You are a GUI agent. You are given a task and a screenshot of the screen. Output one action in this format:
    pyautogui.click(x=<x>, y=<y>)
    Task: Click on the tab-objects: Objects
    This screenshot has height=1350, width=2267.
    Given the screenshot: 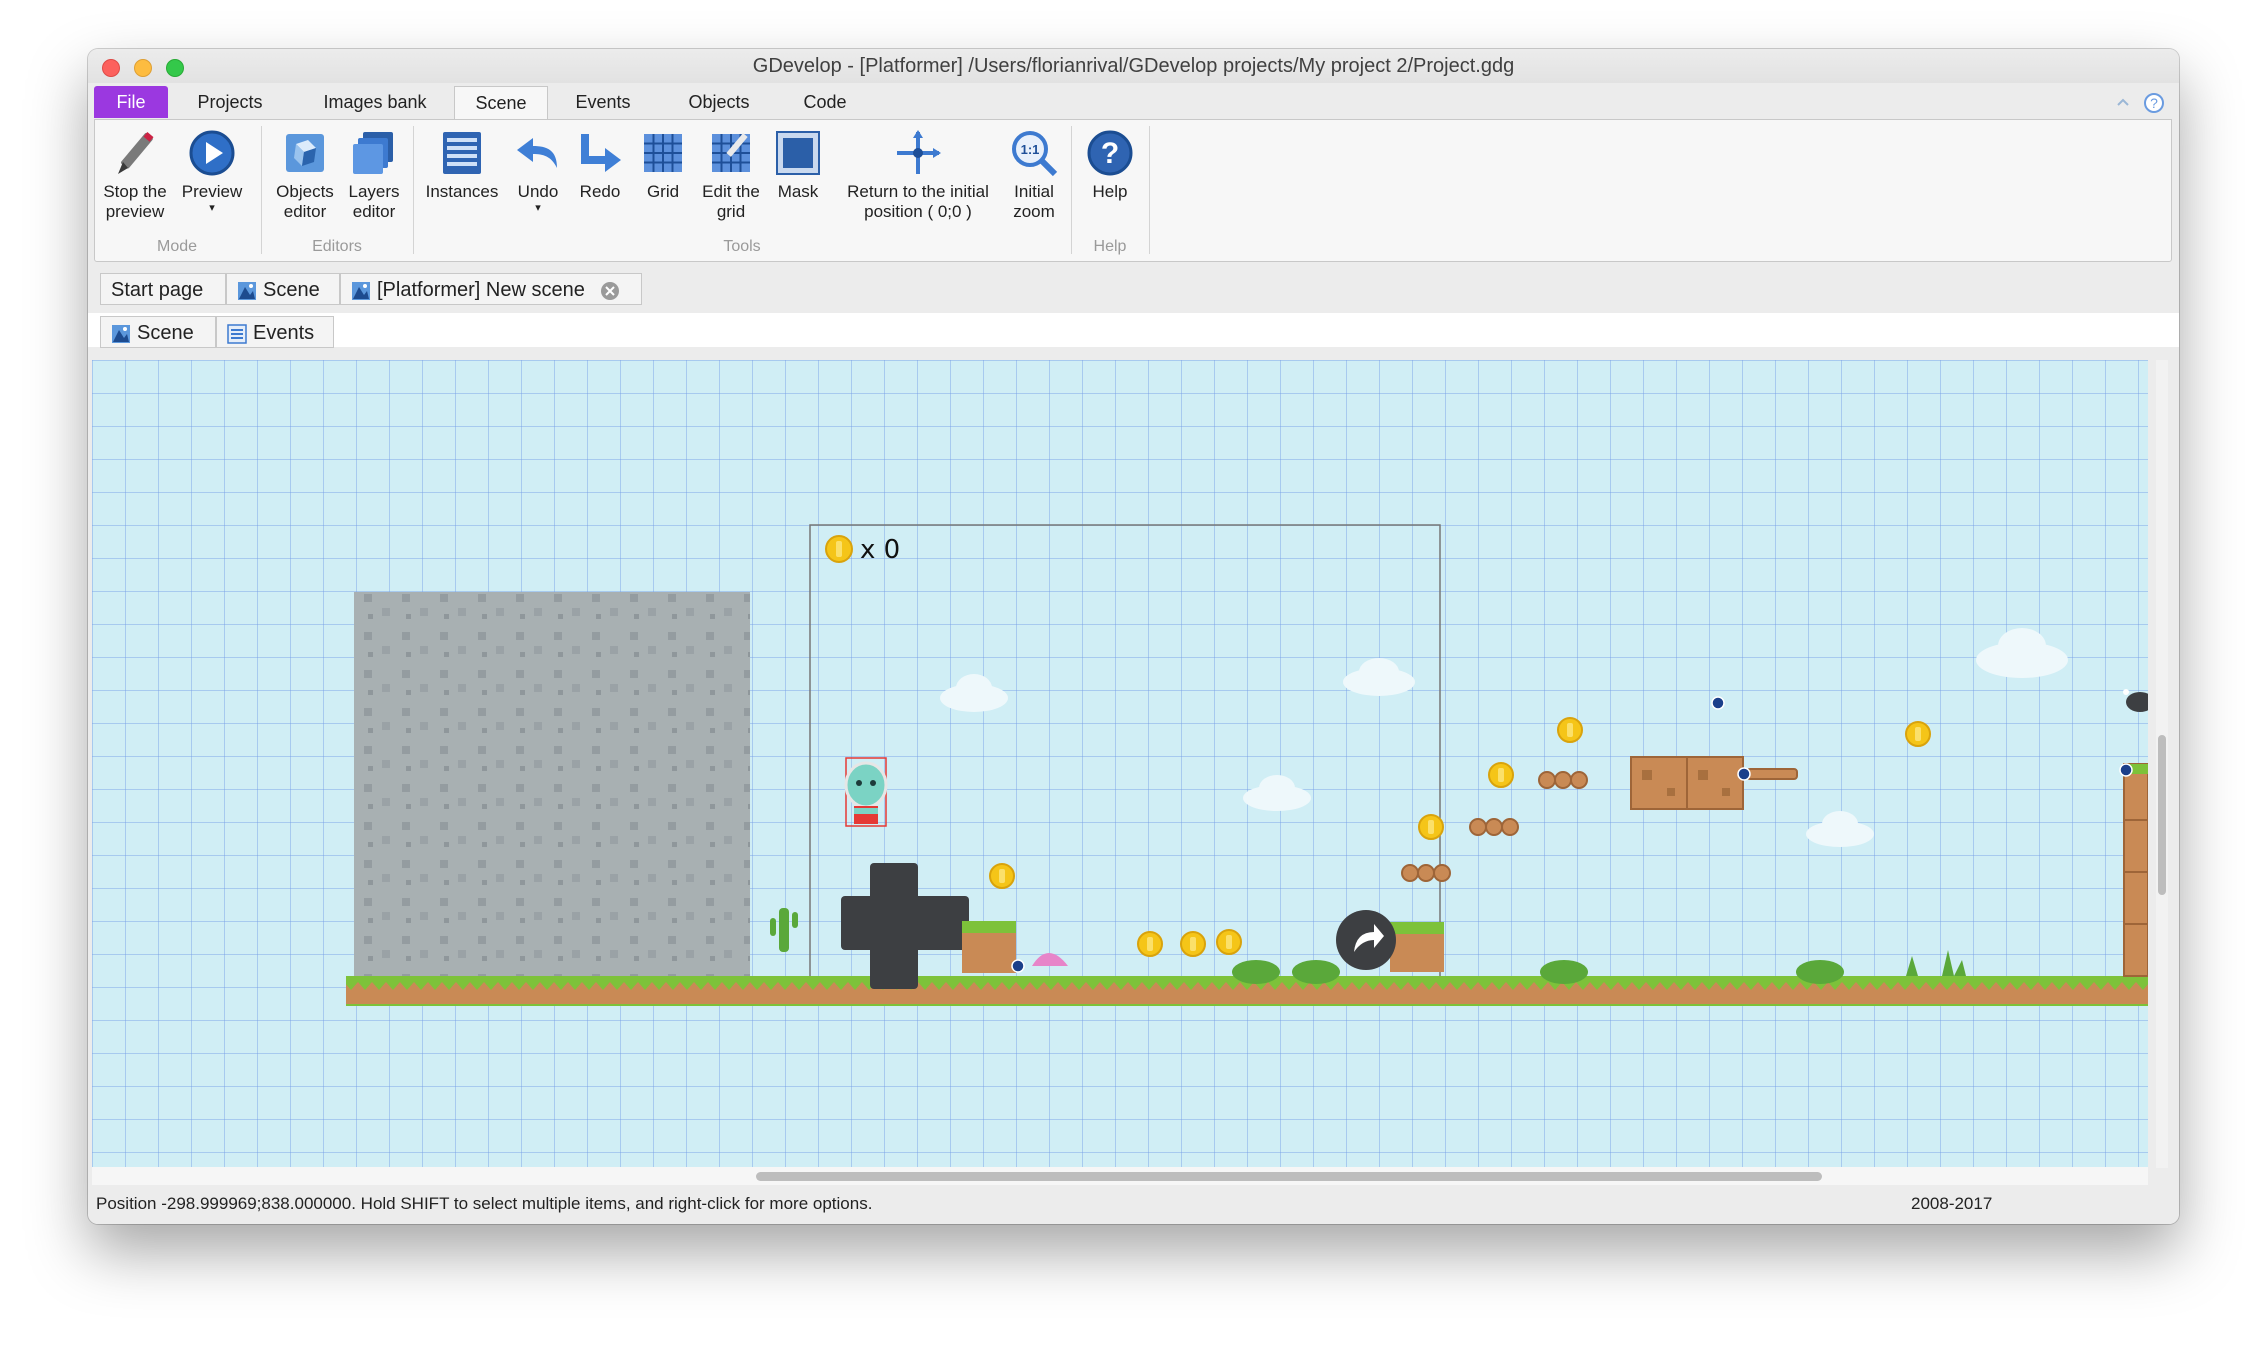 What is the action you would take?
    pyautogui.click(x=719, y=102)
    